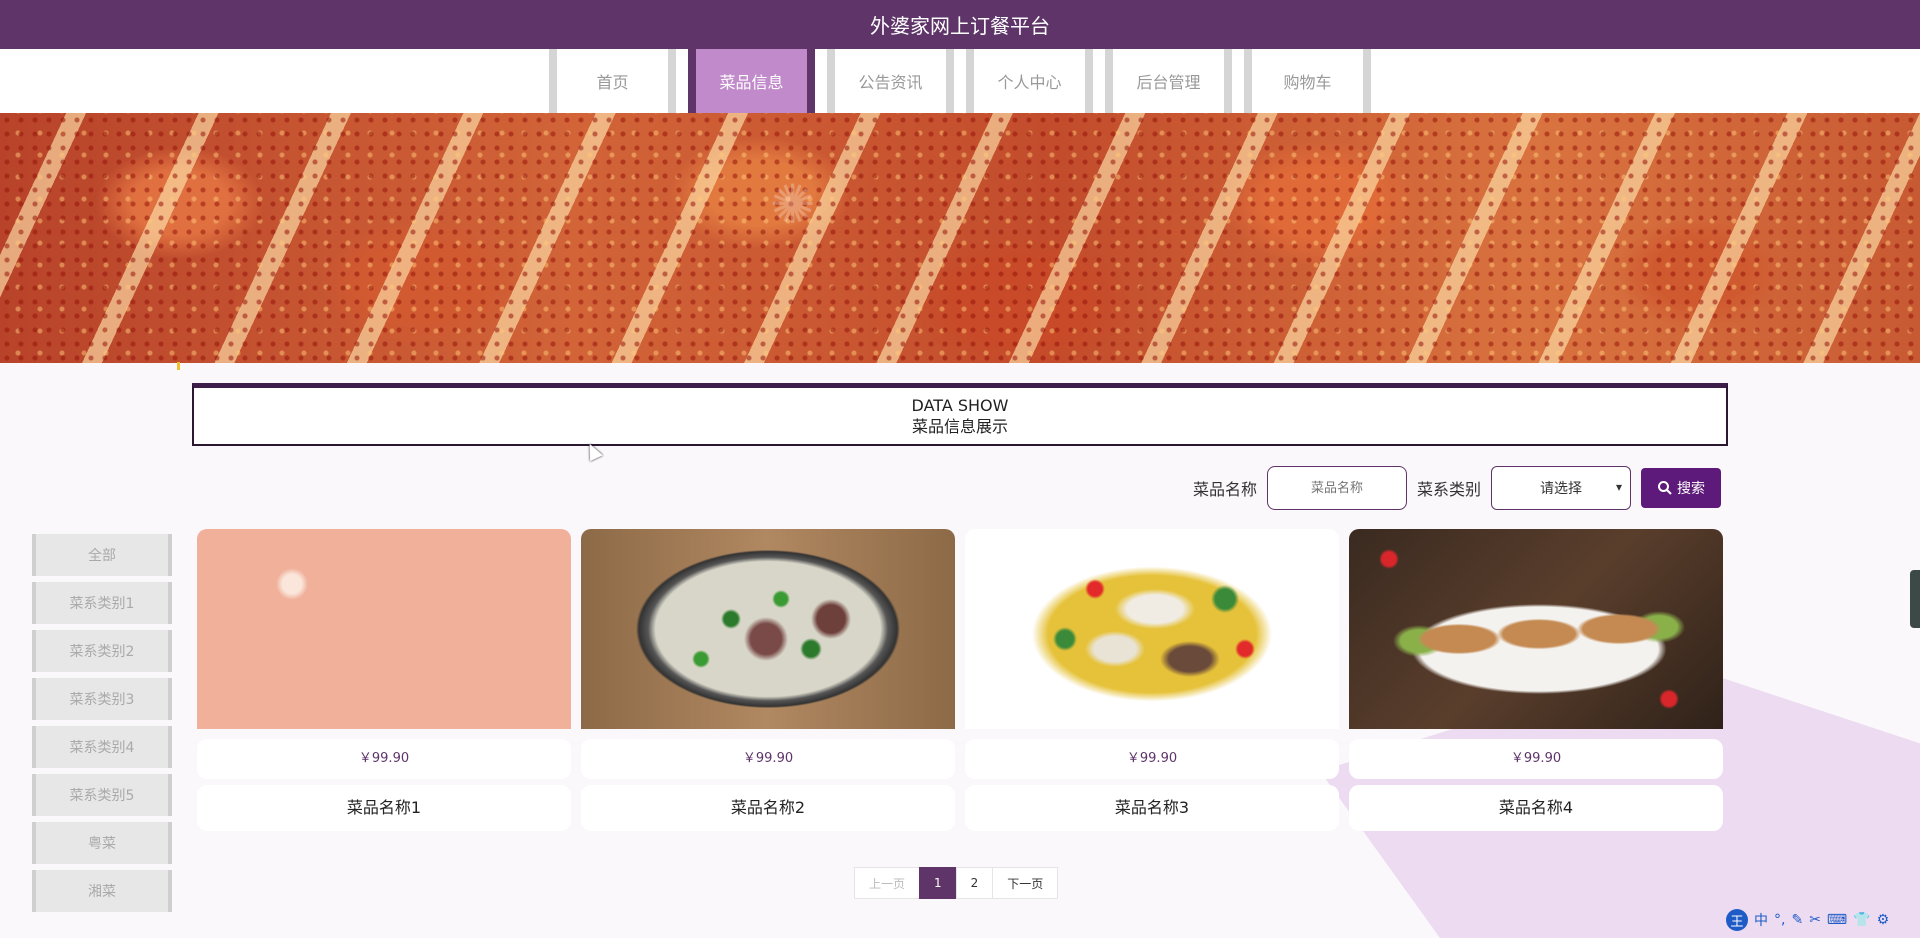  What do you see at coordinates (102, 891) in the screenshot?
I see `sidebar-item-hunan: 湘菜` at bounding box center [102, 891].